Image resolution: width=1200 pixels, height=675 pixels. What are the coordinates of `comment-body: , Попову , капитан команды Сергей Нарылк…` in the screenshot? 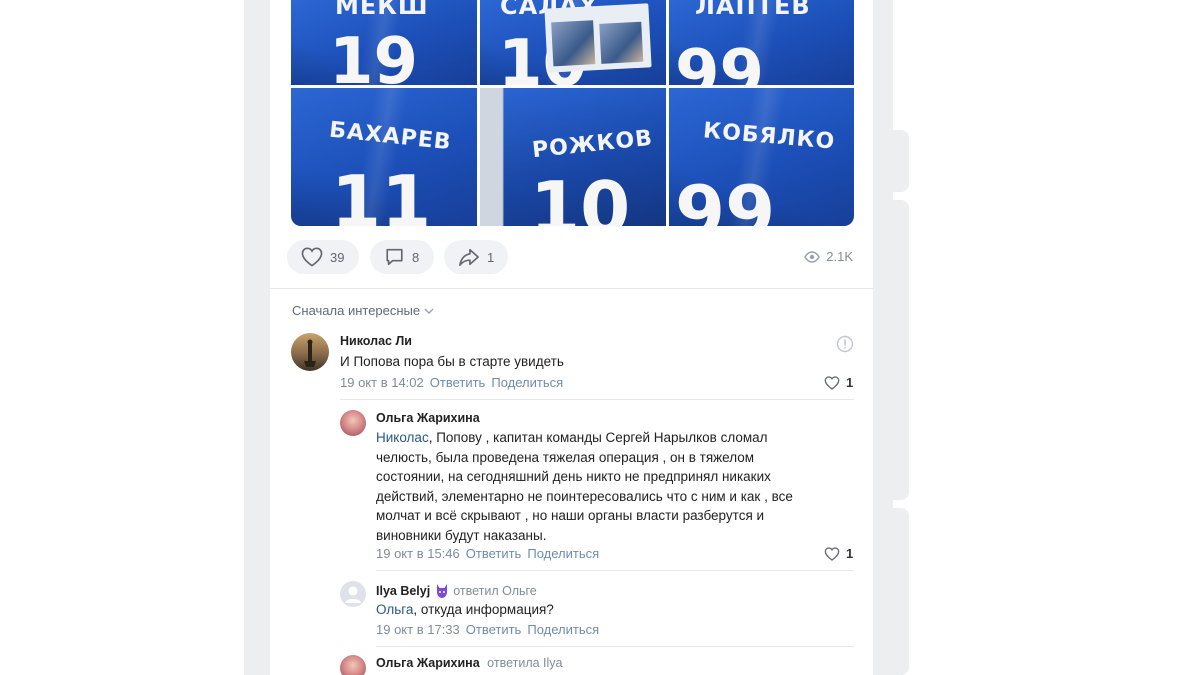 It's located at (584, 486).